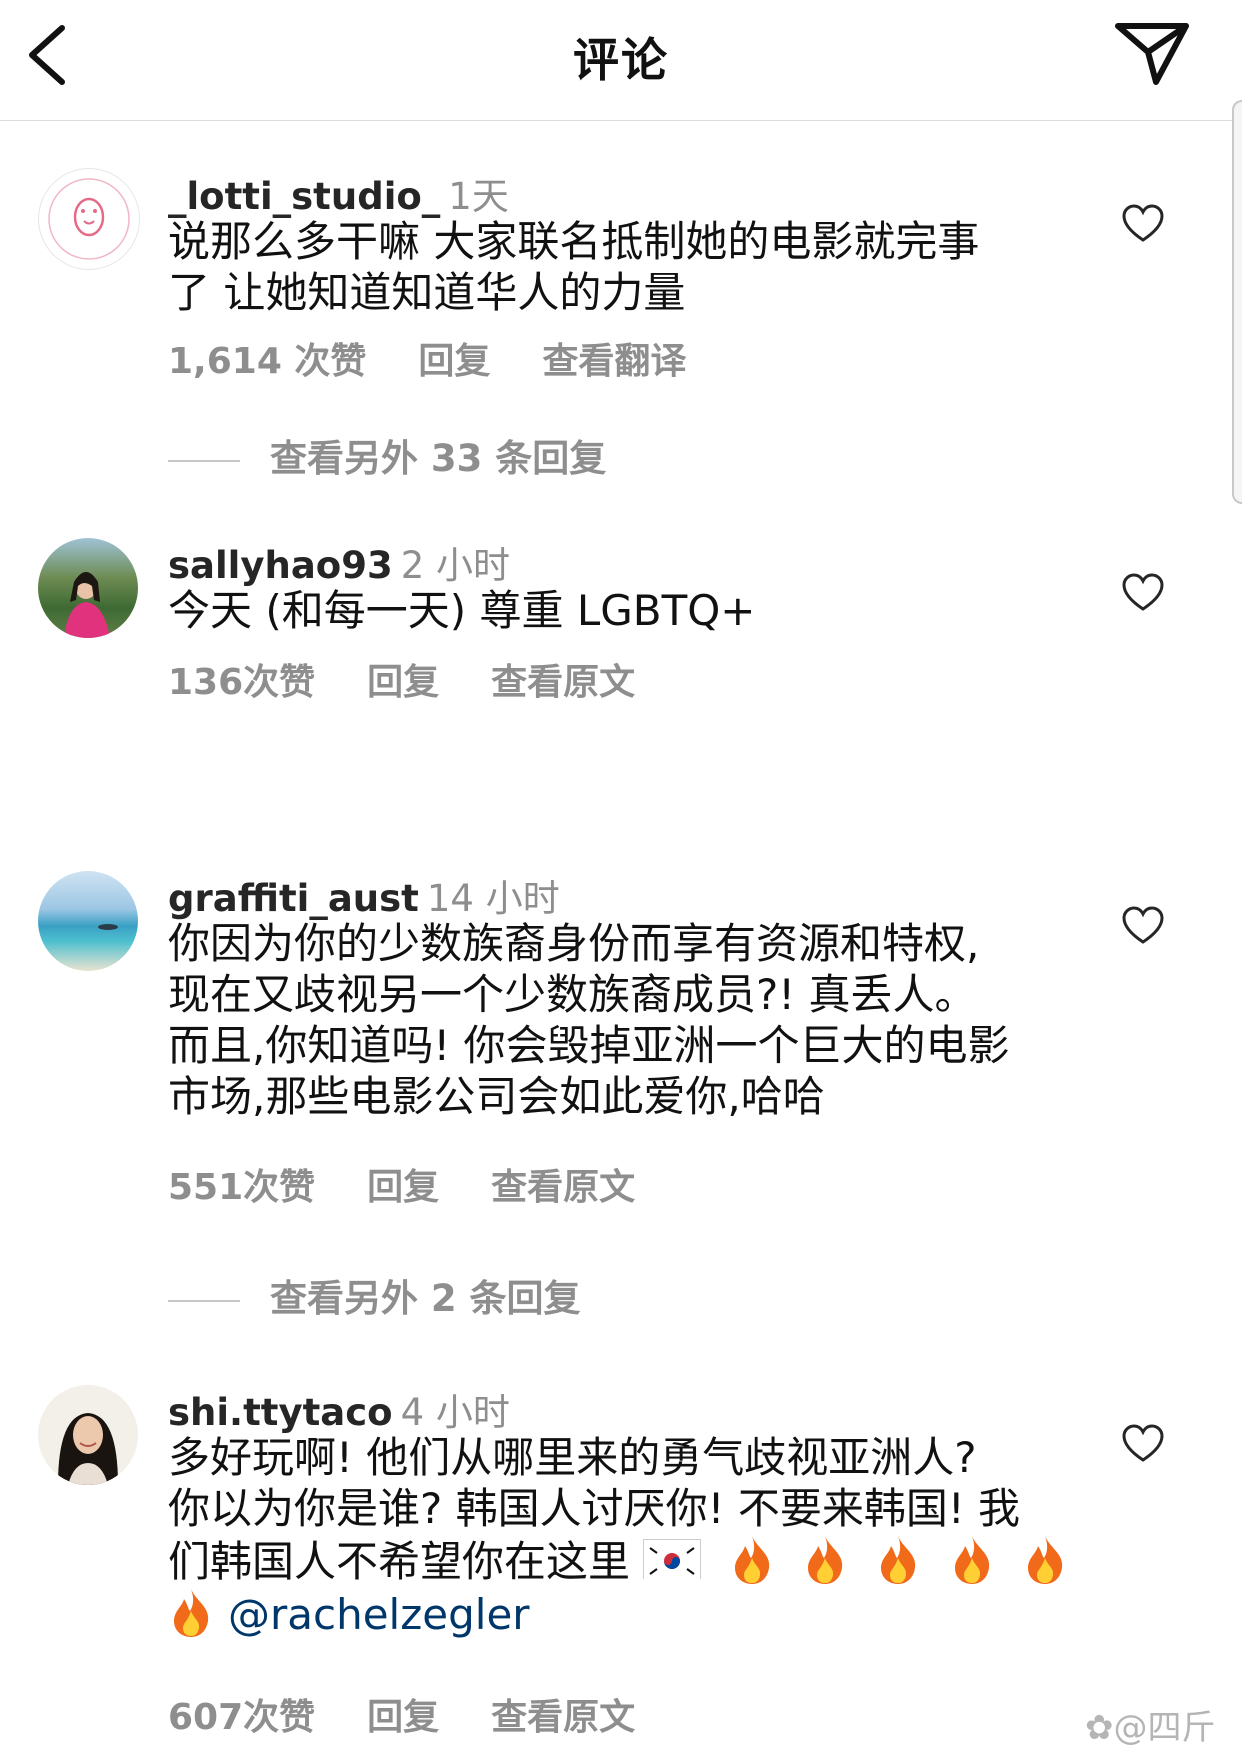 Image resolution: width=1242 pixels, height=1757 pixels. What do you see at coordinates (1164, 1728) in the screenshot?
I see `watermark-text: @四斤` at bounding box center [1164, 1728].